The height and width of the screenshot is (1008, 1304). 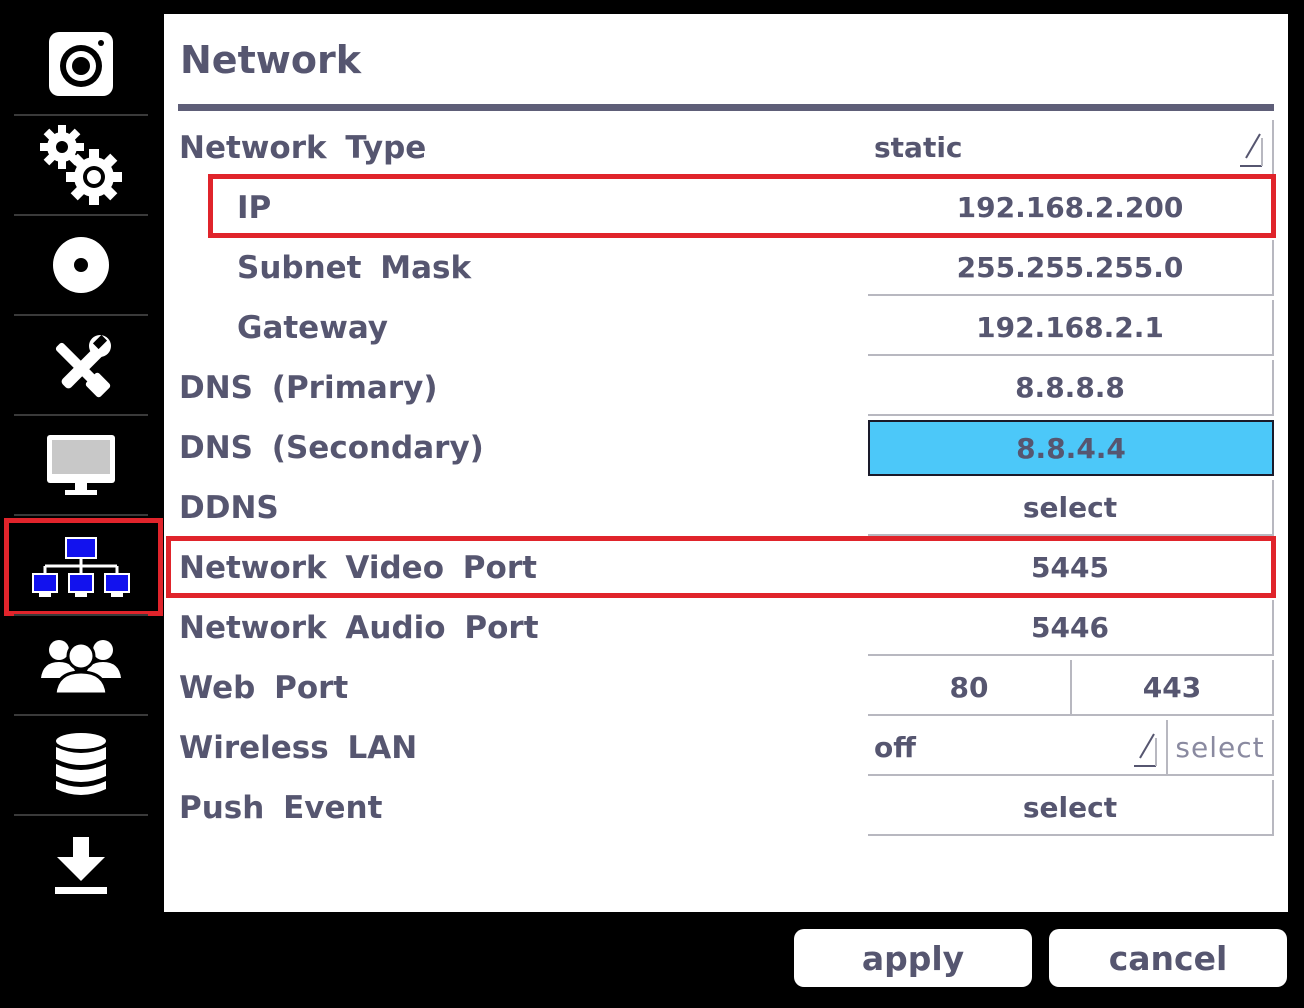 I want to click on monitor-icon, so click(x=81, y=465).